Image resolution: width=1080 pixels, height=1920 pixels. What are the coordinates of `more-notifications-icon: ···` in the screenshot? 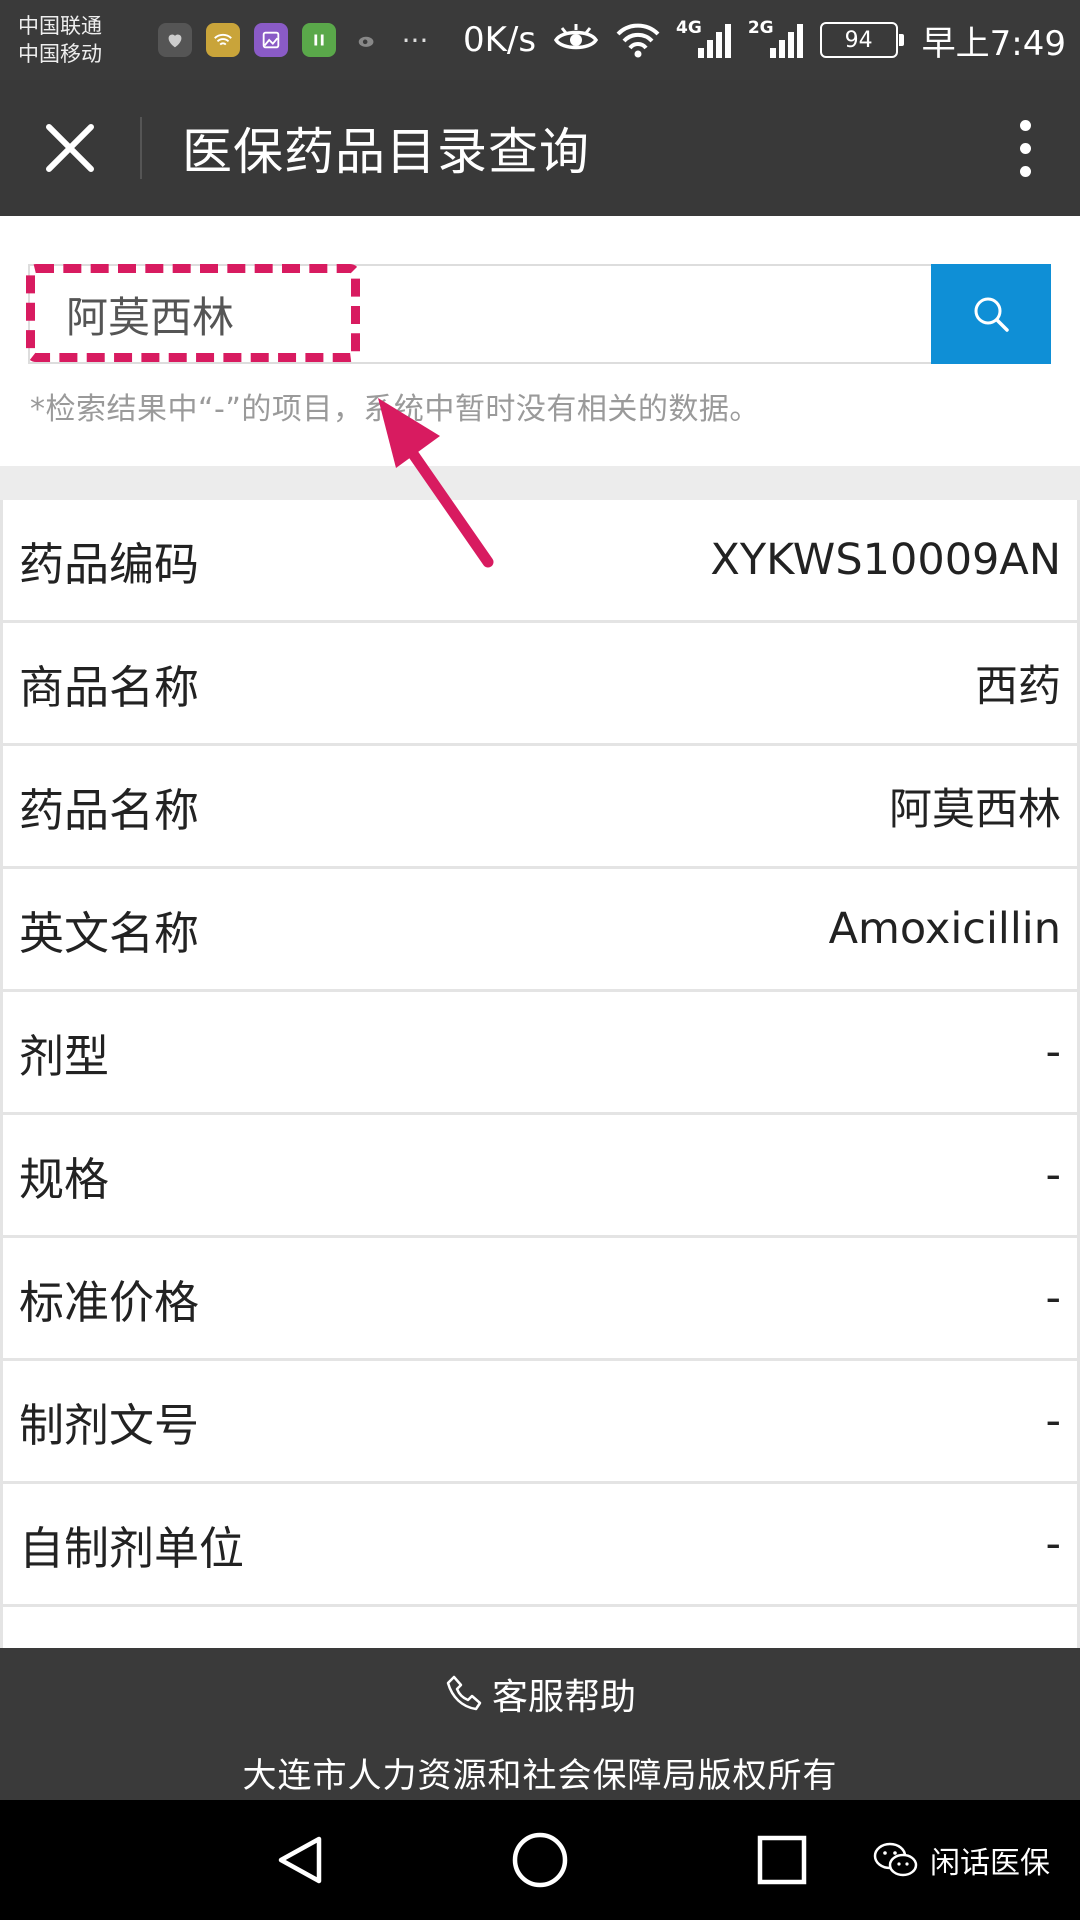 It's located at (415, 40).